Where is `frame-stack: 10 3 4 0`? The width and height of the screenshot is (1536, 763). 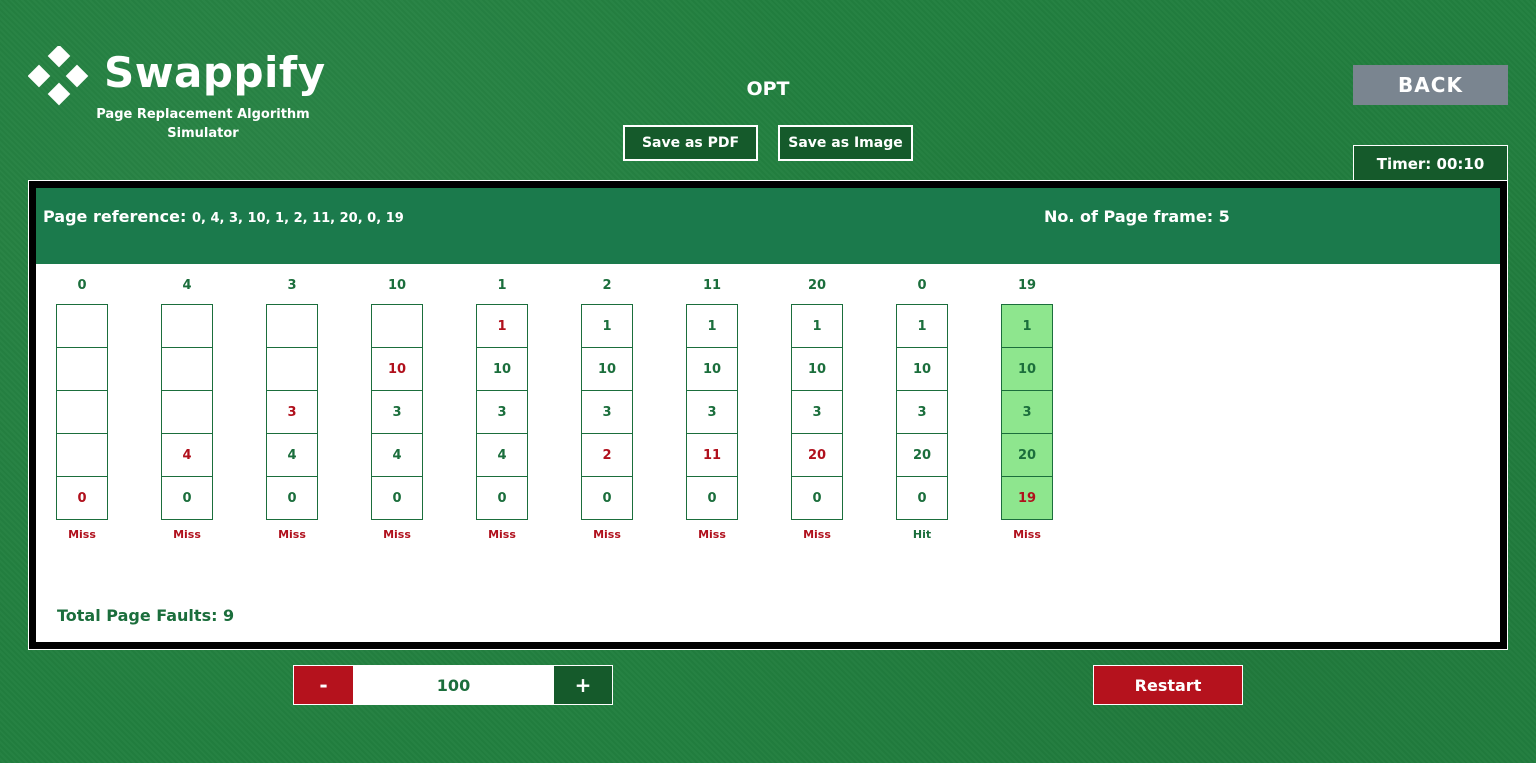
frame-stack: 10 3 4 0 is located at coordinates (397, 412).